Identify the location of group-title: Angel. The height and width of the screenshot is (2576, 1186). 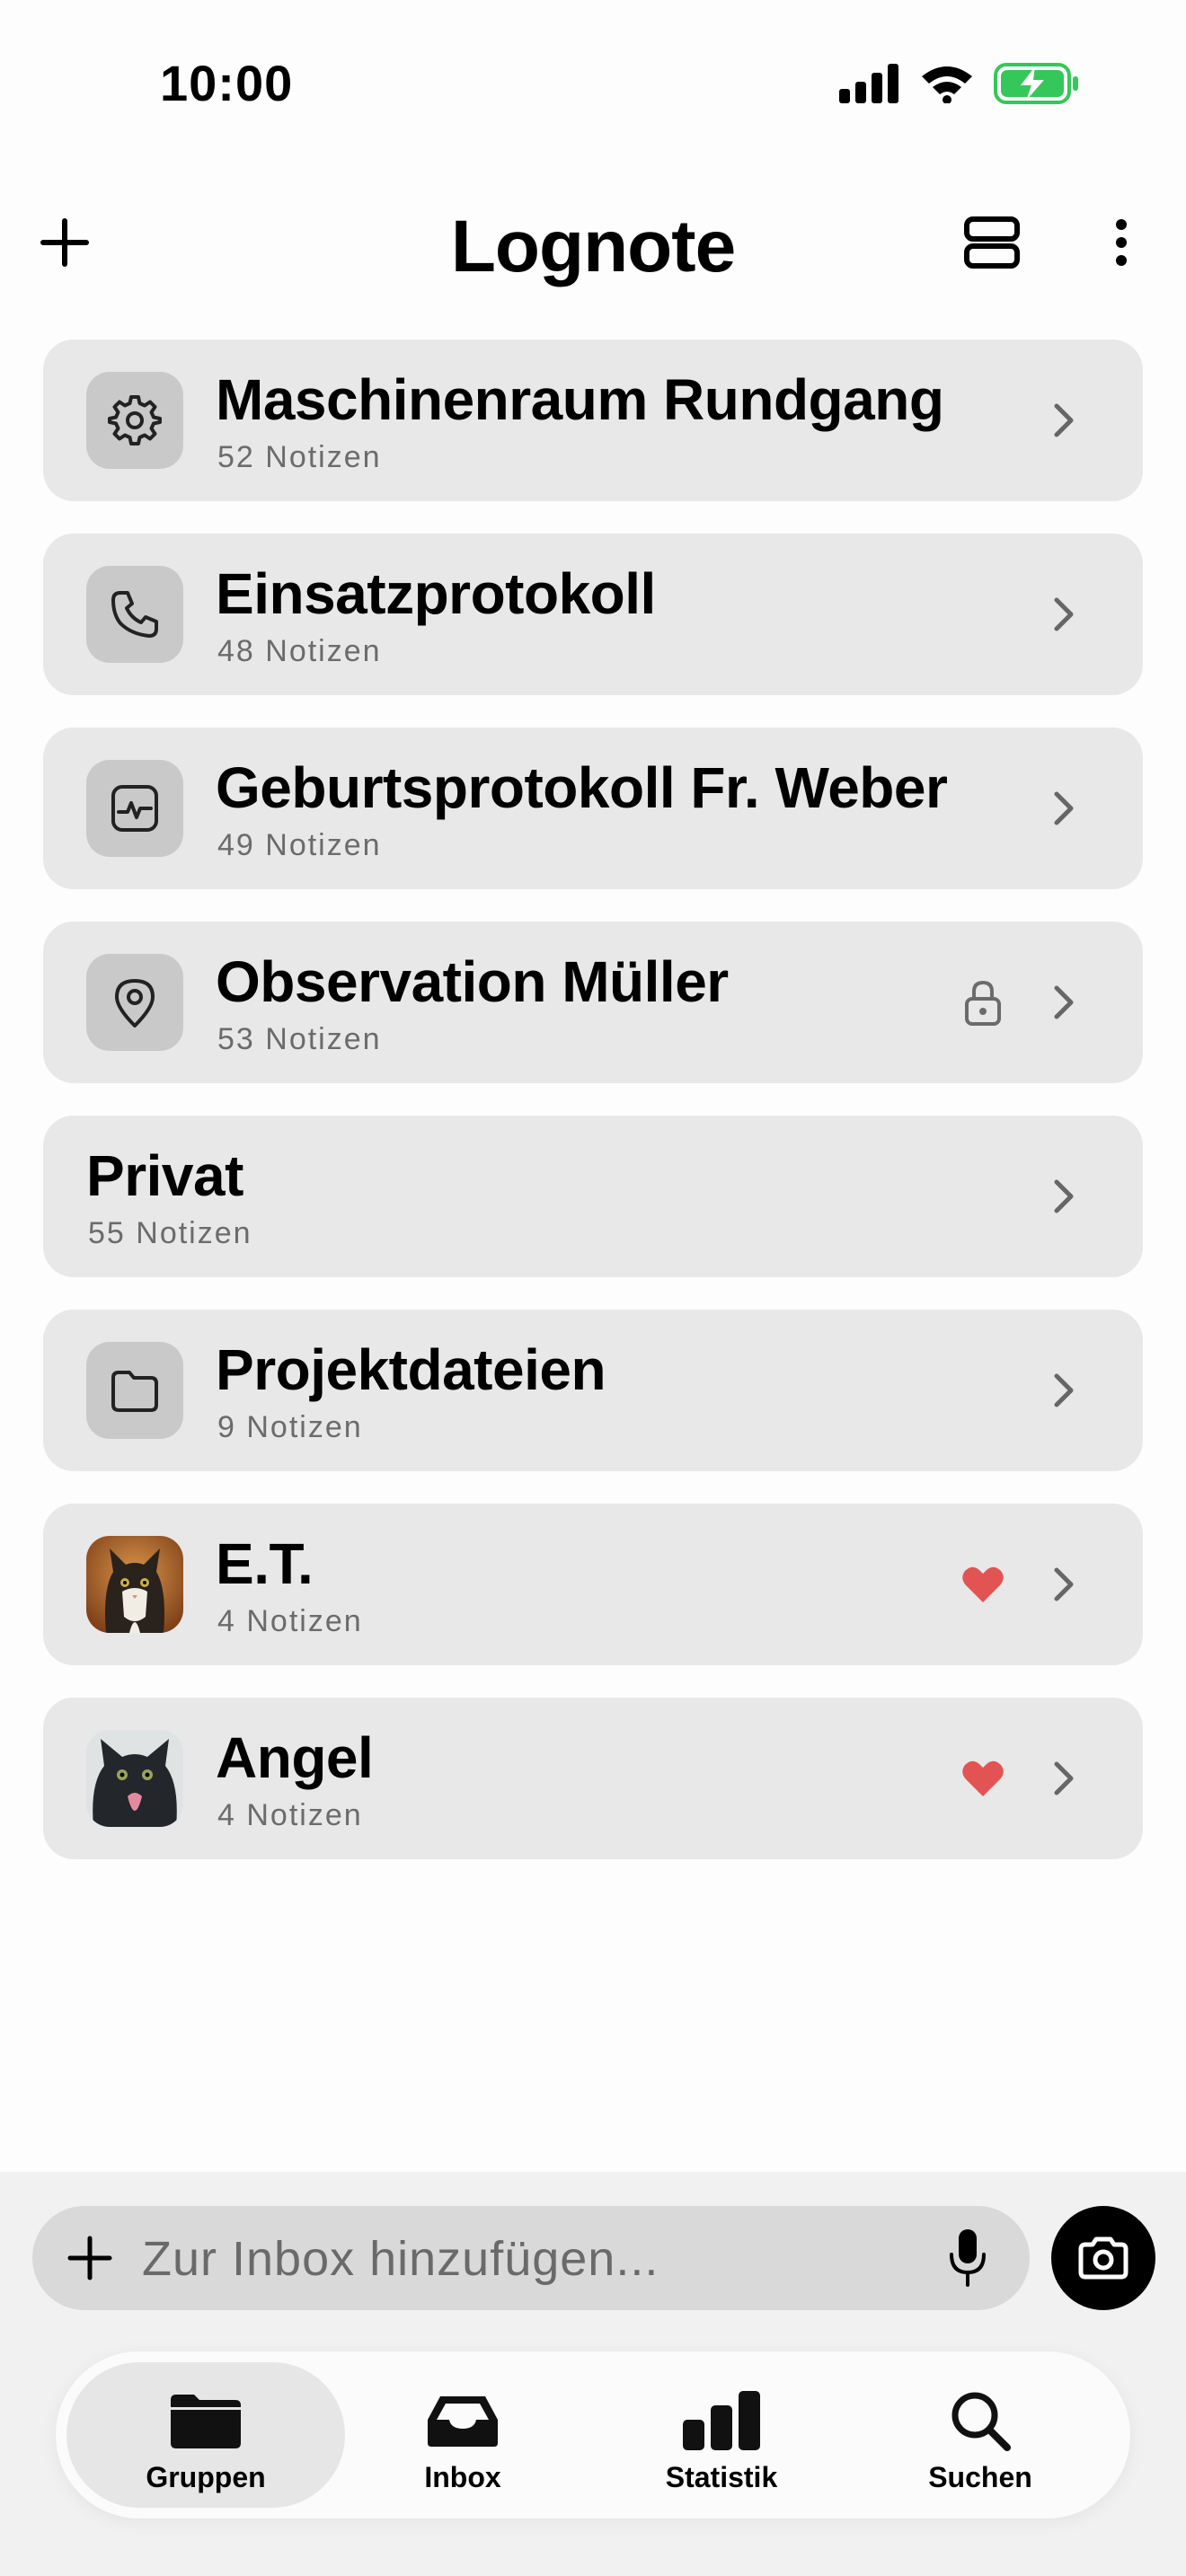
(295, 1757).